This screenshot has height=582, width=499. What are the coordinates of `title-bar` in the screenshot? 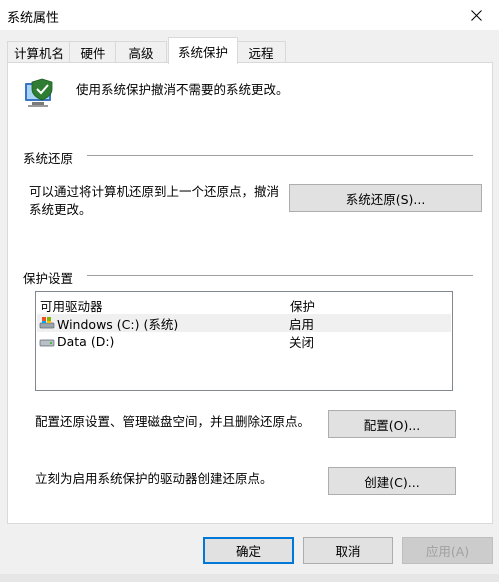 It's located at (249, 15).